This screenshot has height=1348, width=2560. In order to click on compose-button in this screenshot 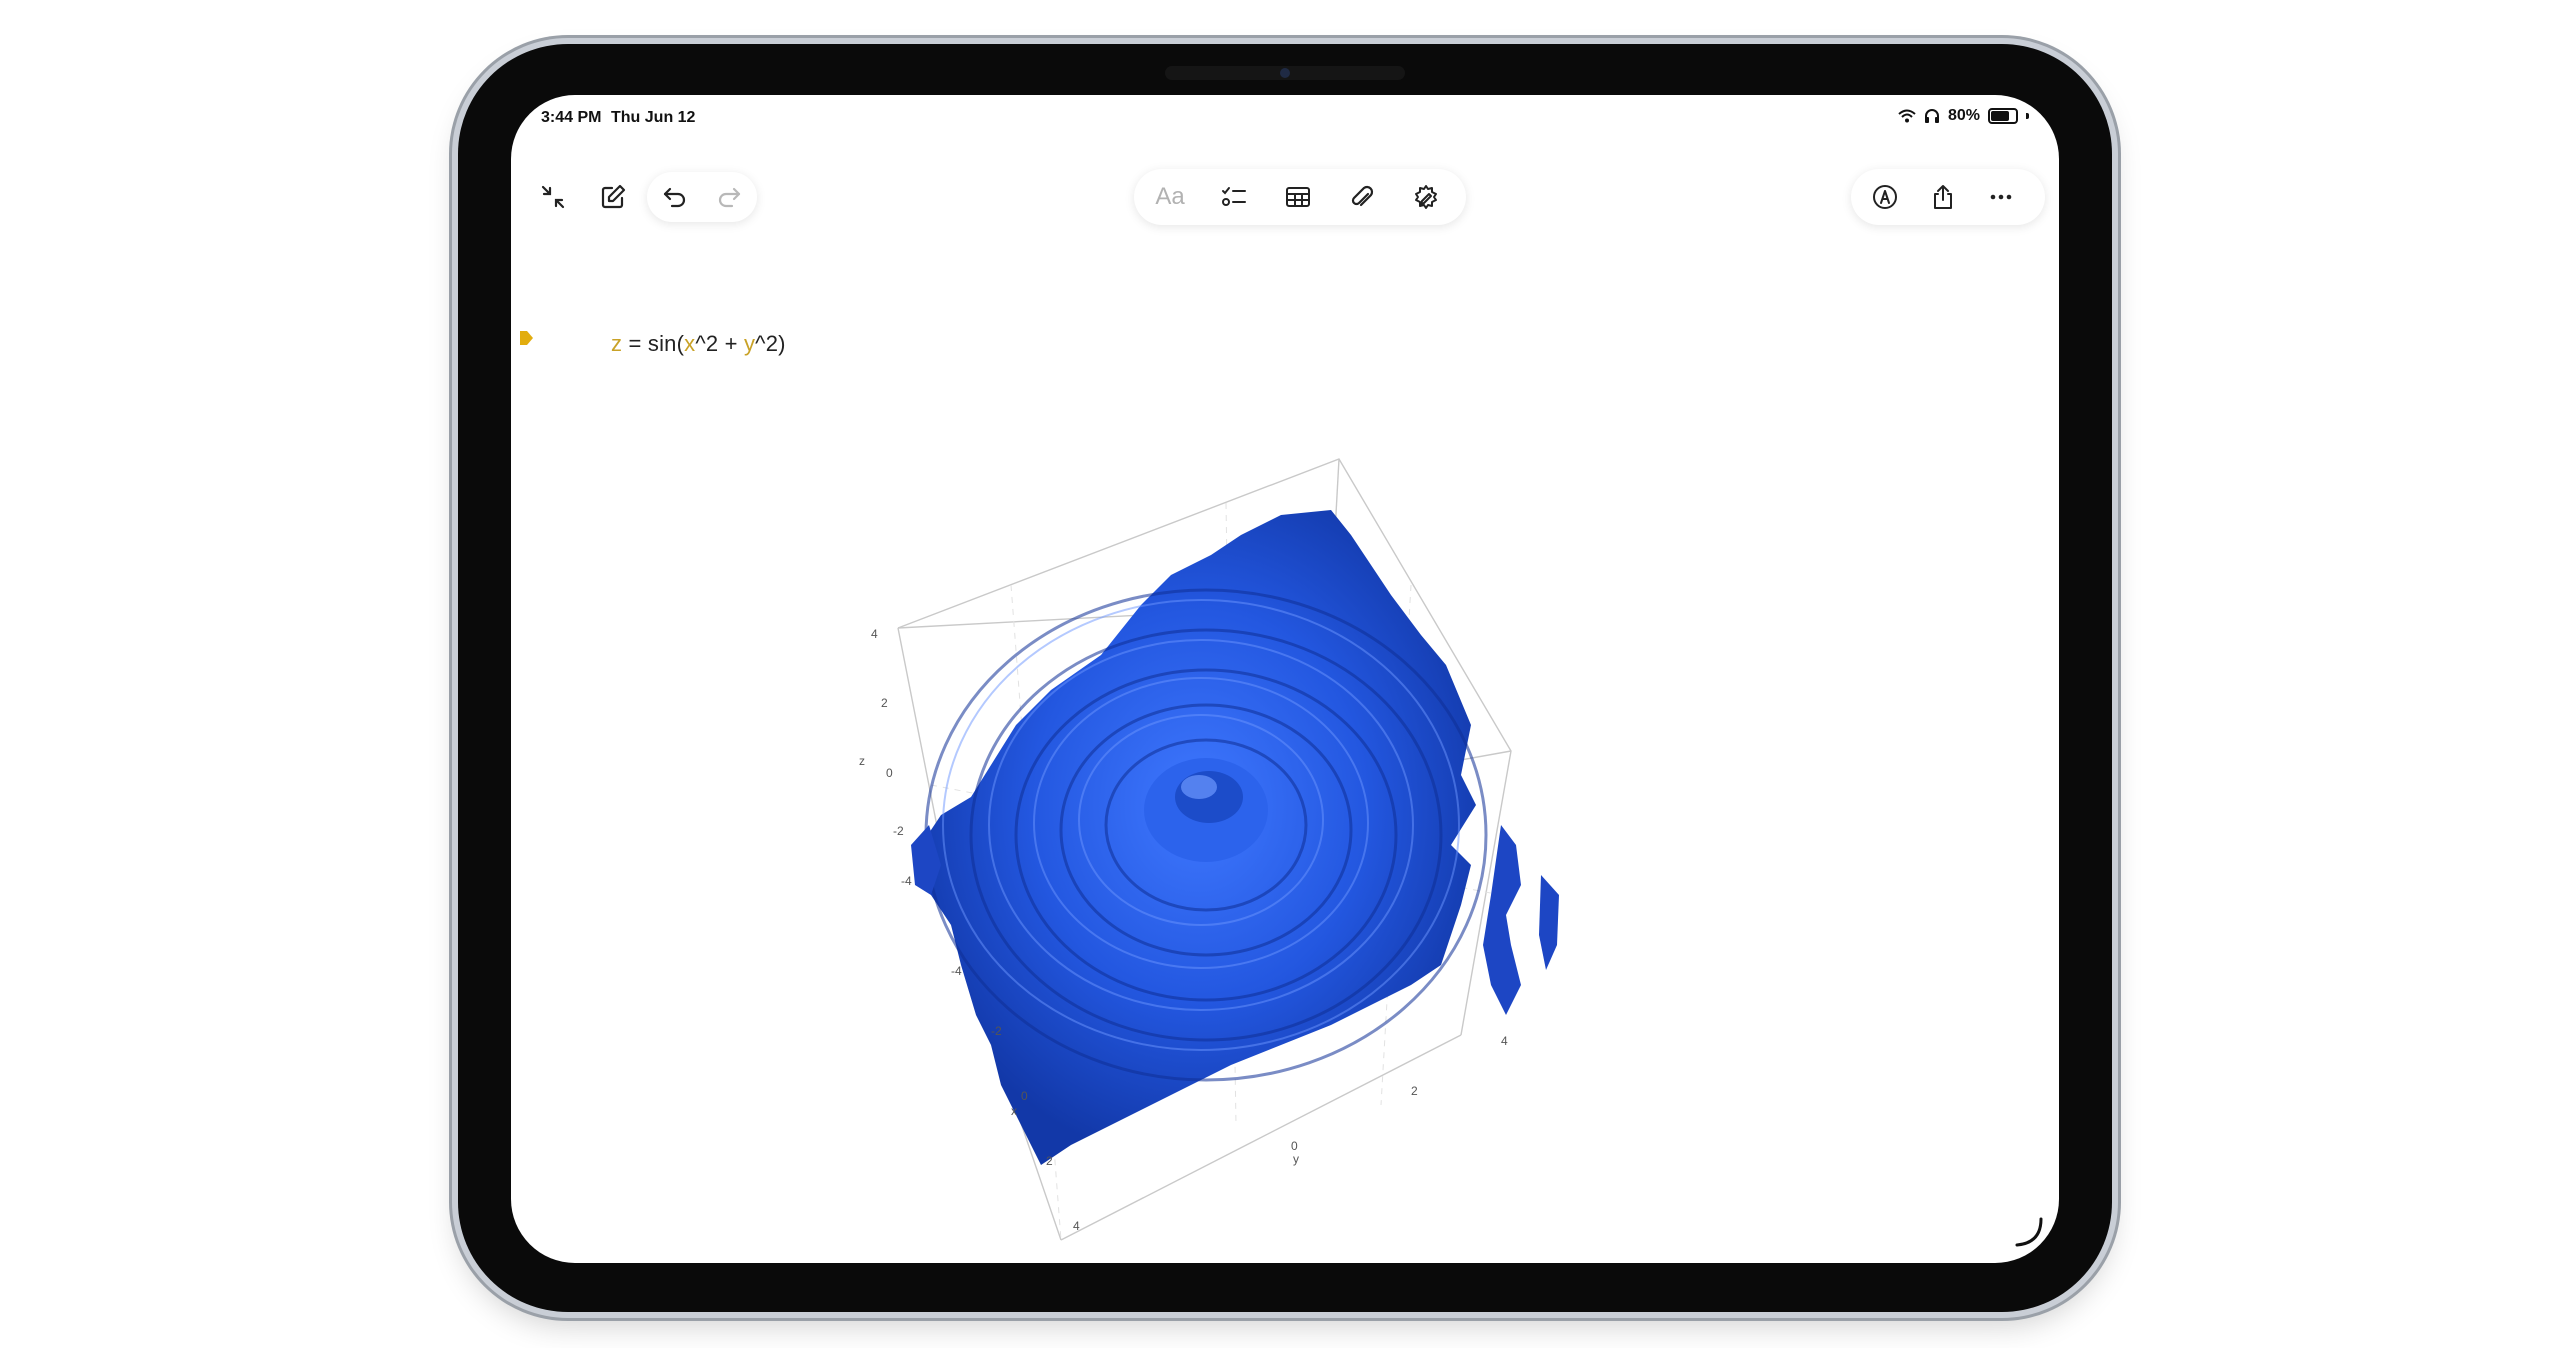, I will do `click(613, 197)`.